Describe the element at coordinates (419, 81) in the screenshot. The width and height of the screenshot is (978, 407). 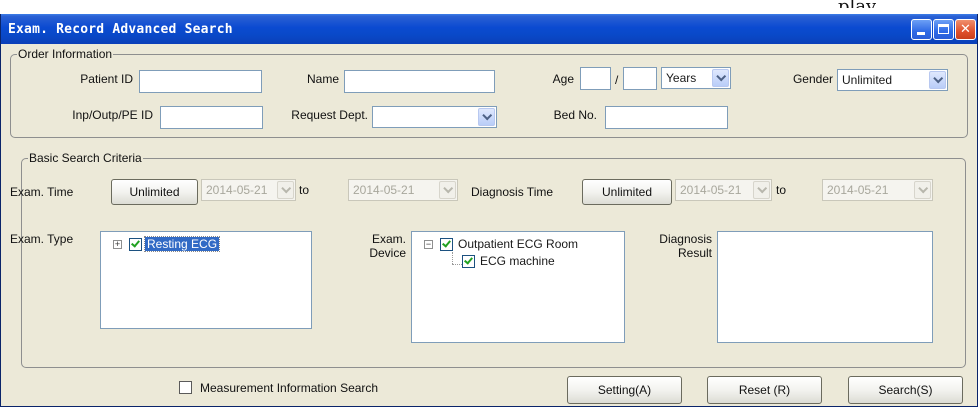
I see `name-input` at that location.